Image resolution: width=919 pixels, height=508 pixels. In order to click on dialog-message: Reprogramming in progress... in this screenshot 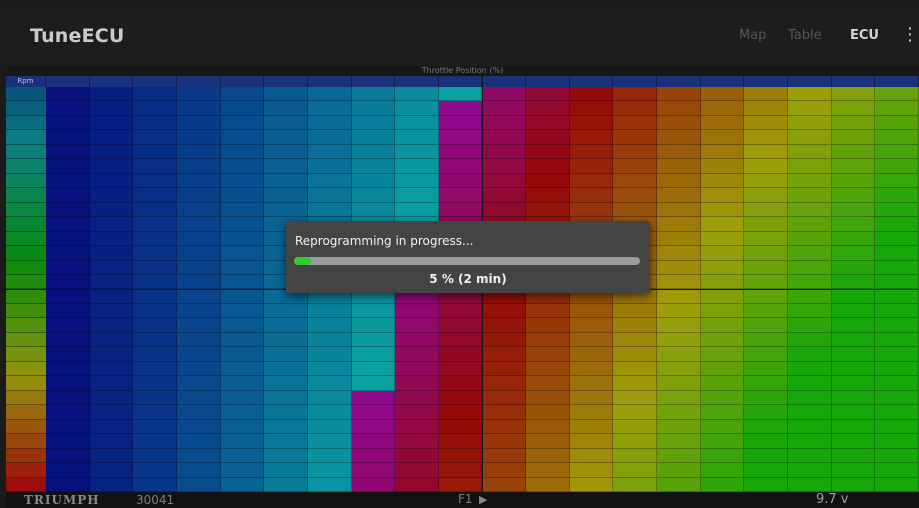, I will do `click(384, 241)`.